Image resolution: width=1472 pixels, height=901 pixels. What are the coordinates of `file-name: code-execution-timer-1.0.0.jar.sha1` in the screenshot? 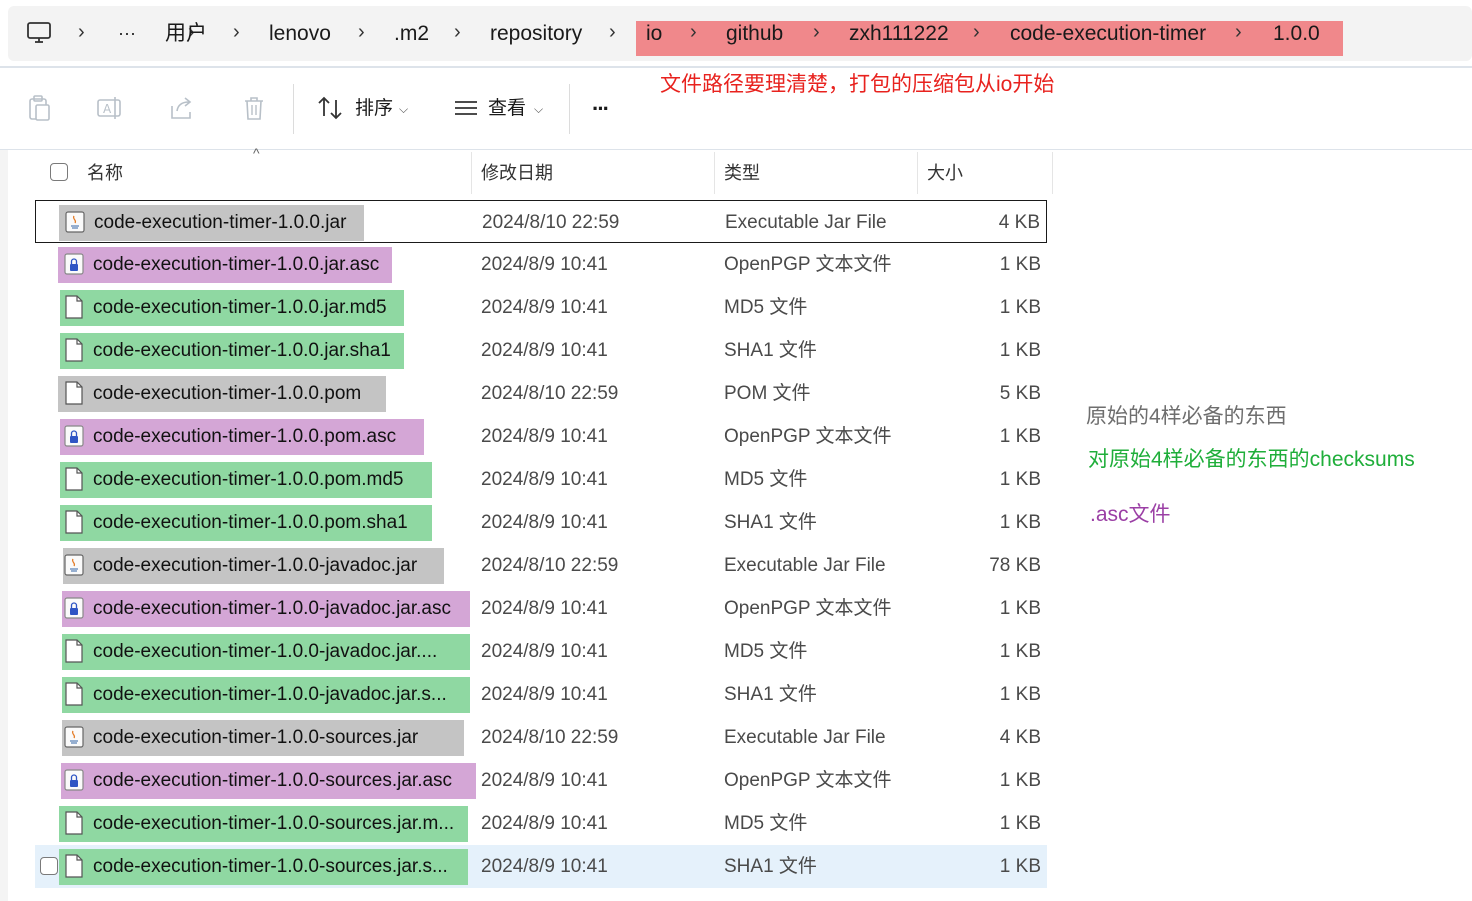 It's located at (242, 350).